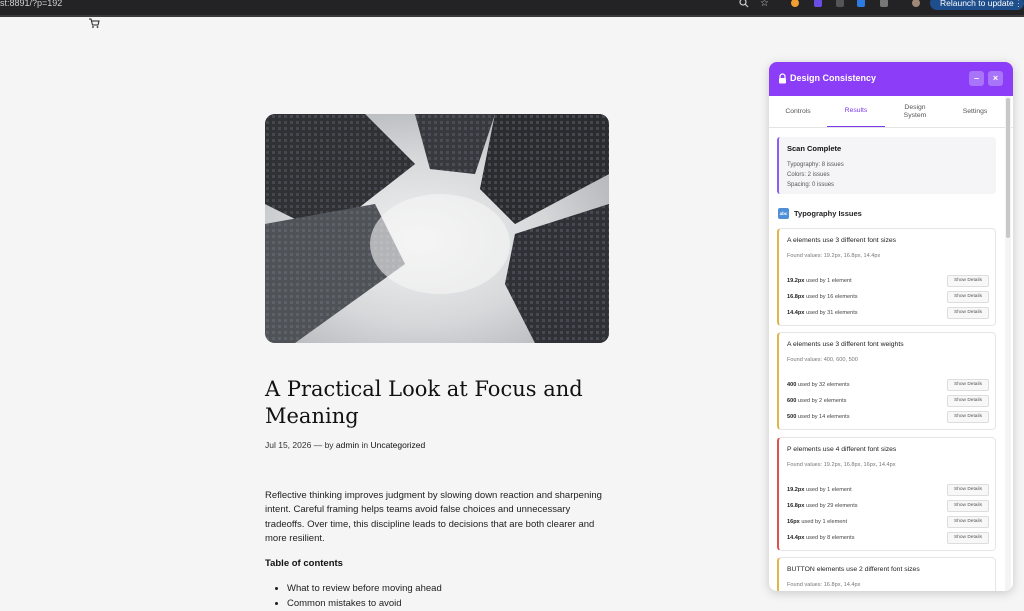 This screenshot has width=1024, height=611. Describe the element at coordinates (31, 4) in the screenshot. I see `address-bar: st:8891/?p=192` at that location.